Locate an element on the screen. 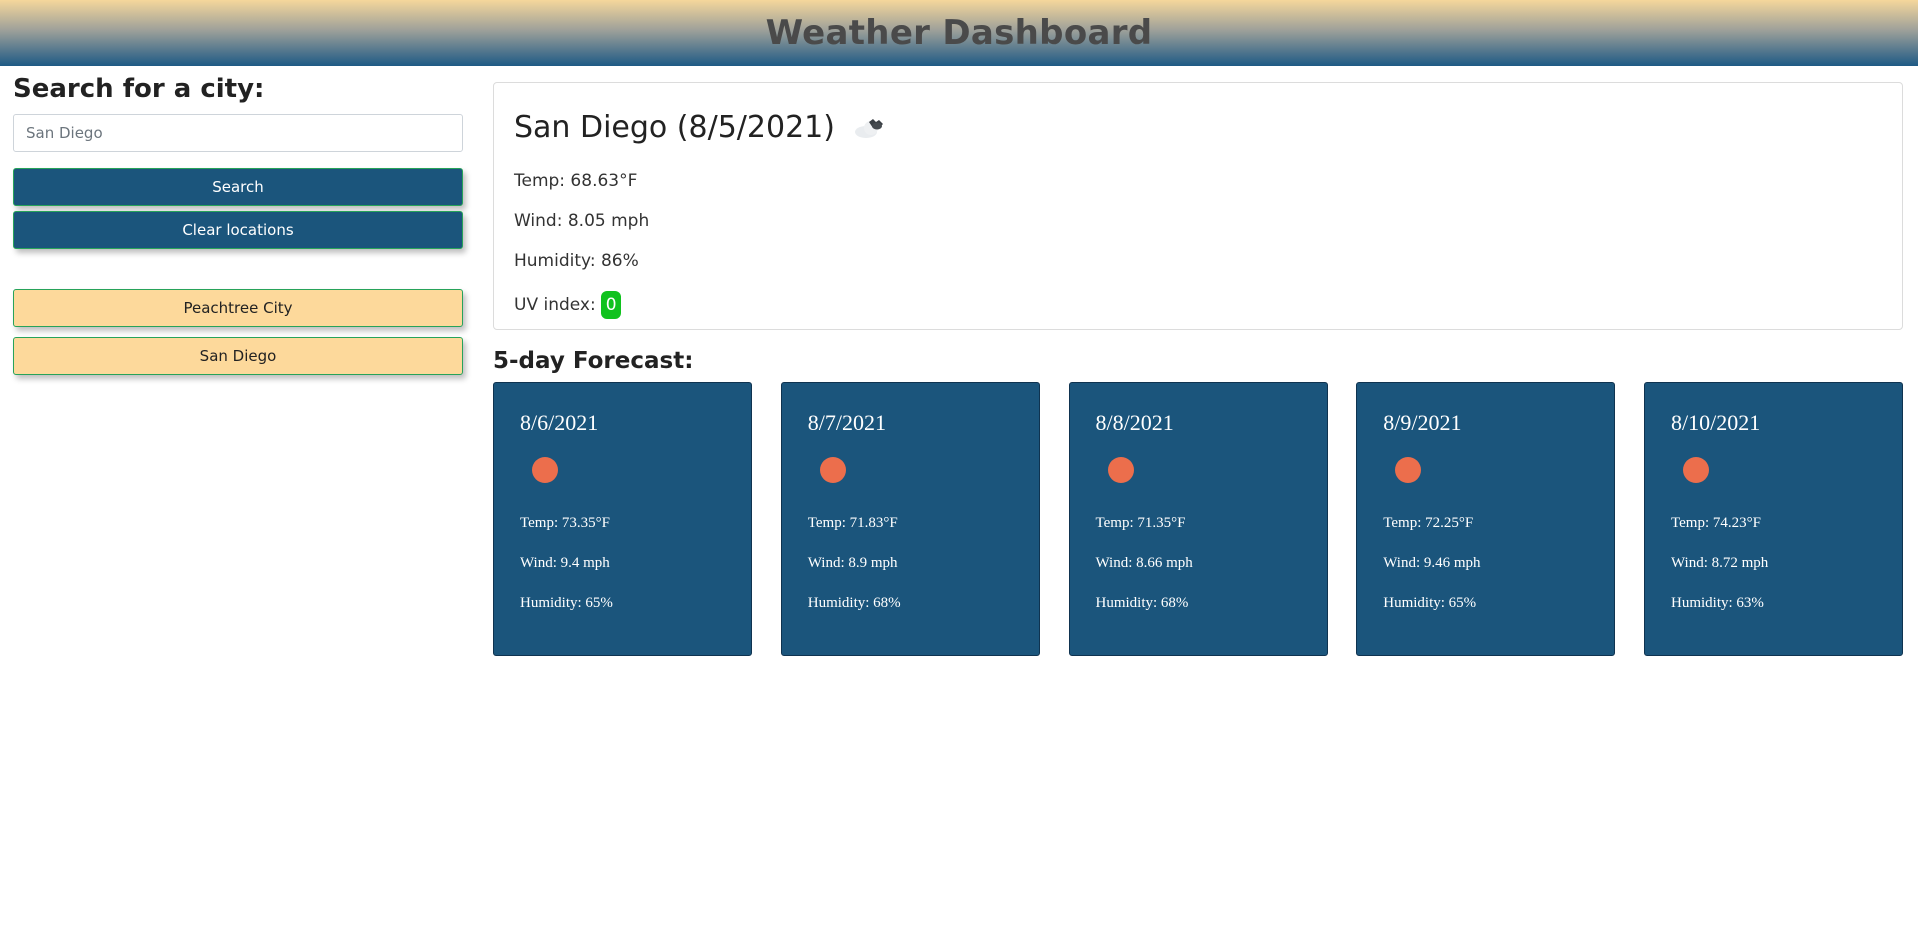 This screenshot has width=1918, height=938. clear-locations-button: Clear locations is located at coordinates (238, 230).